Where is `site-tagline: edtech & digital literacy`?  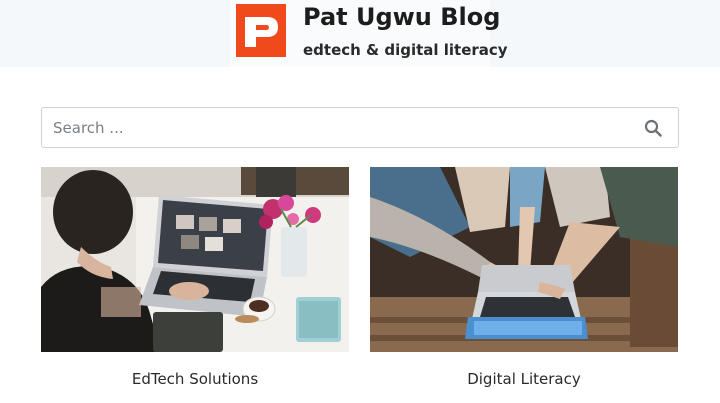
site-tagline: edtech & digital literacy is located at coordinates (405, 50).